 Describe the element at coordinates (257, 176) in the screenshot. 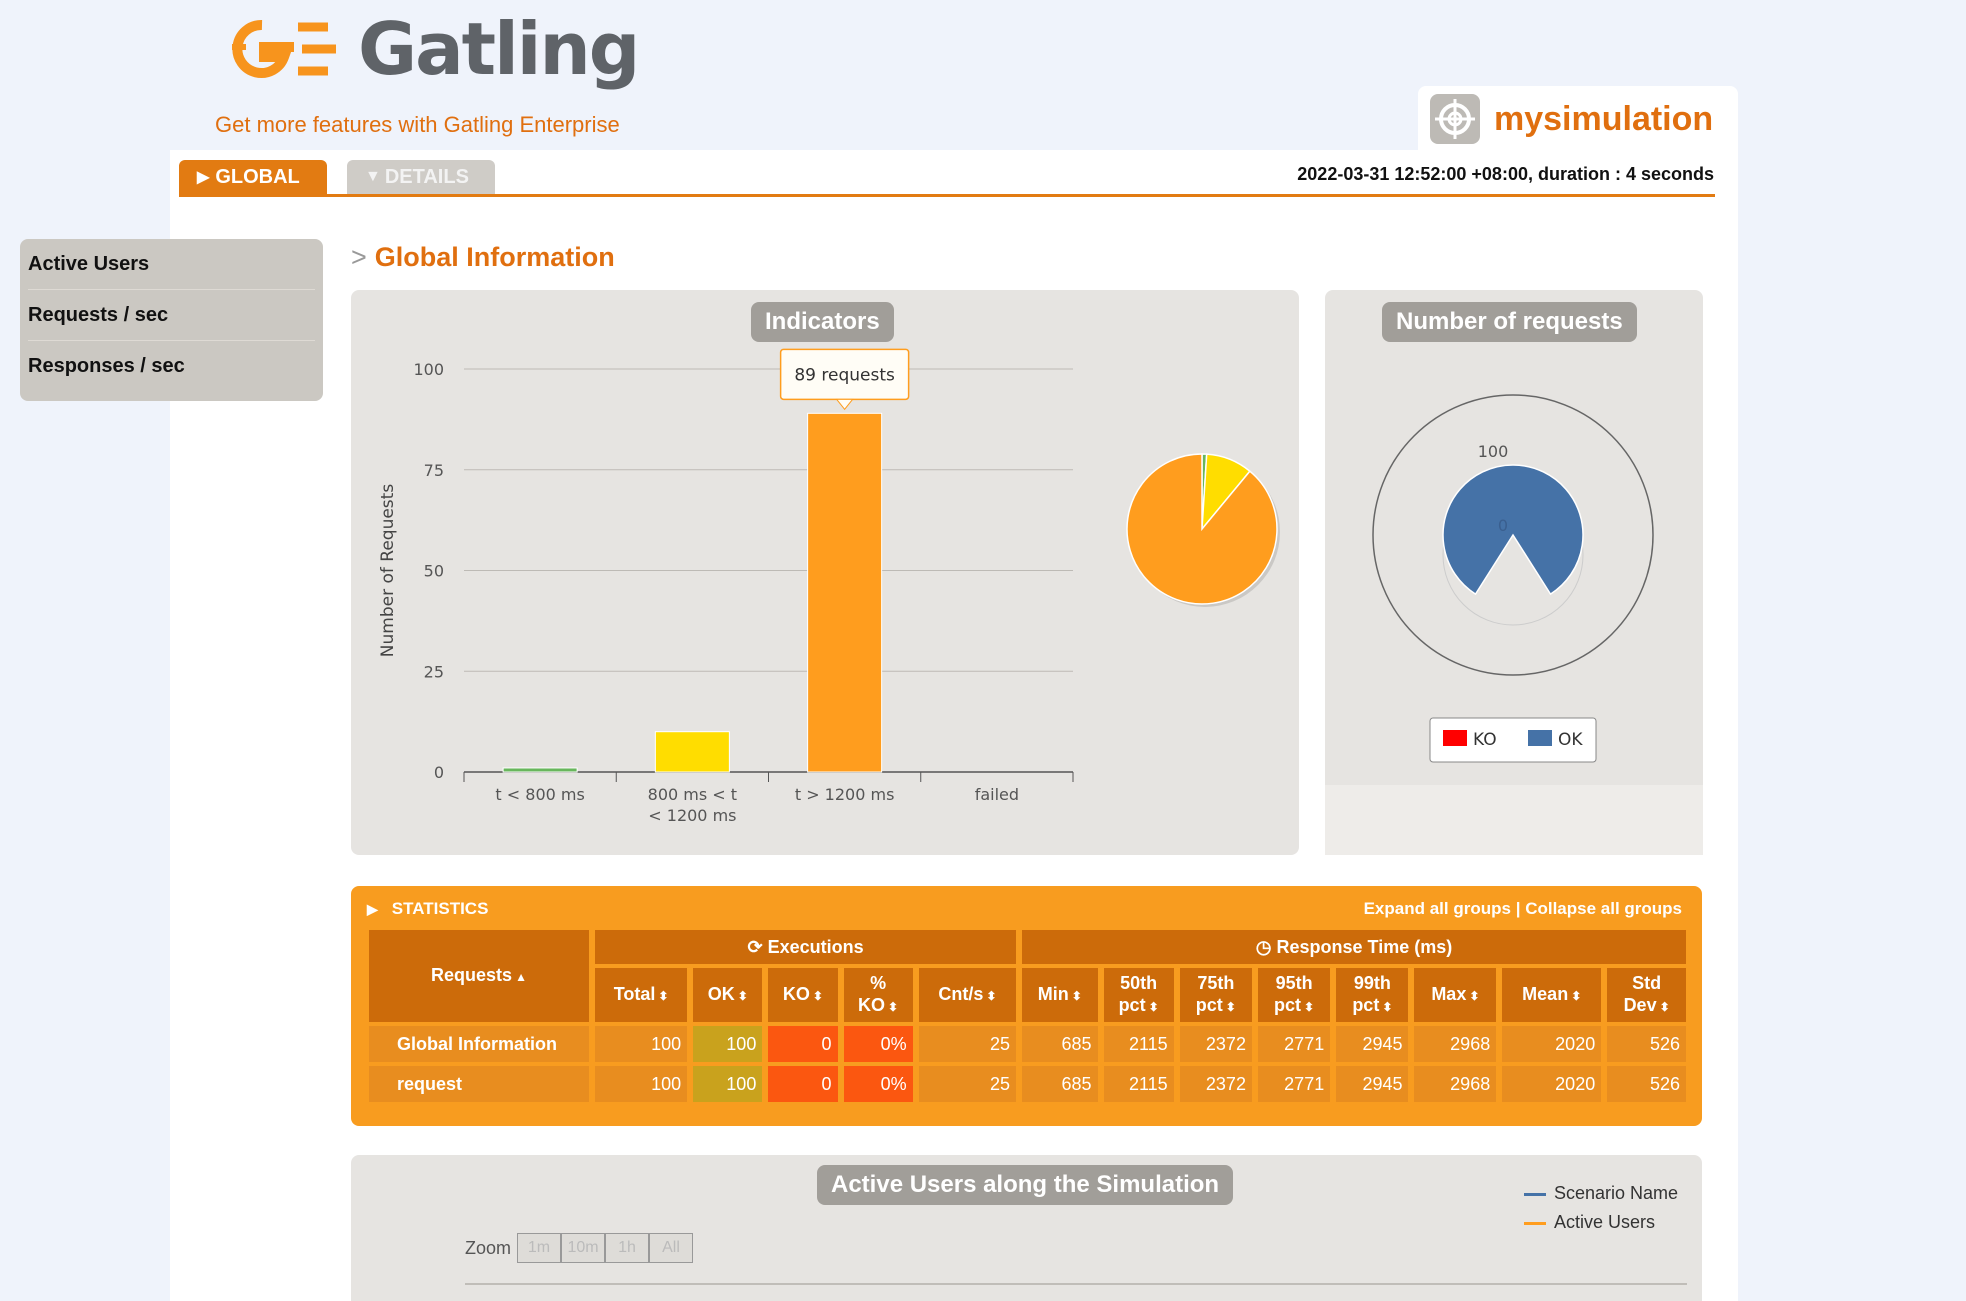

I see `tab-global-label: GLOBAL` at that location.